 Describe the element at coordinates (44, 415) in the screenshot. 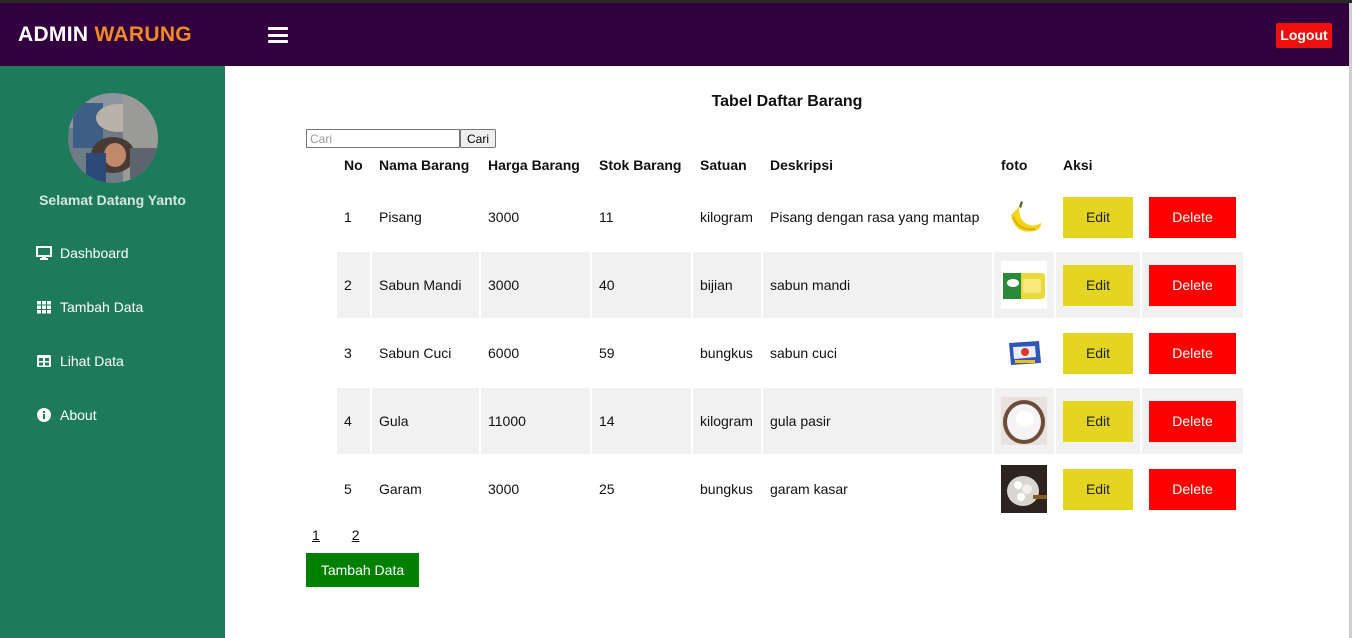

I see `info-icon` at that location.